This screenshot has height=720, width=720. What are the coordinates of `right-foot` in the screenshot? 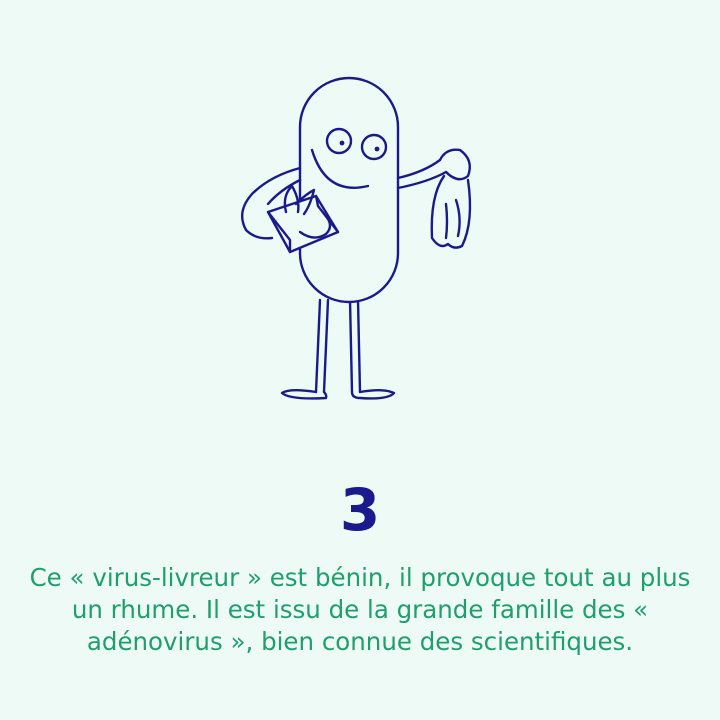 It's located at (373, 394).